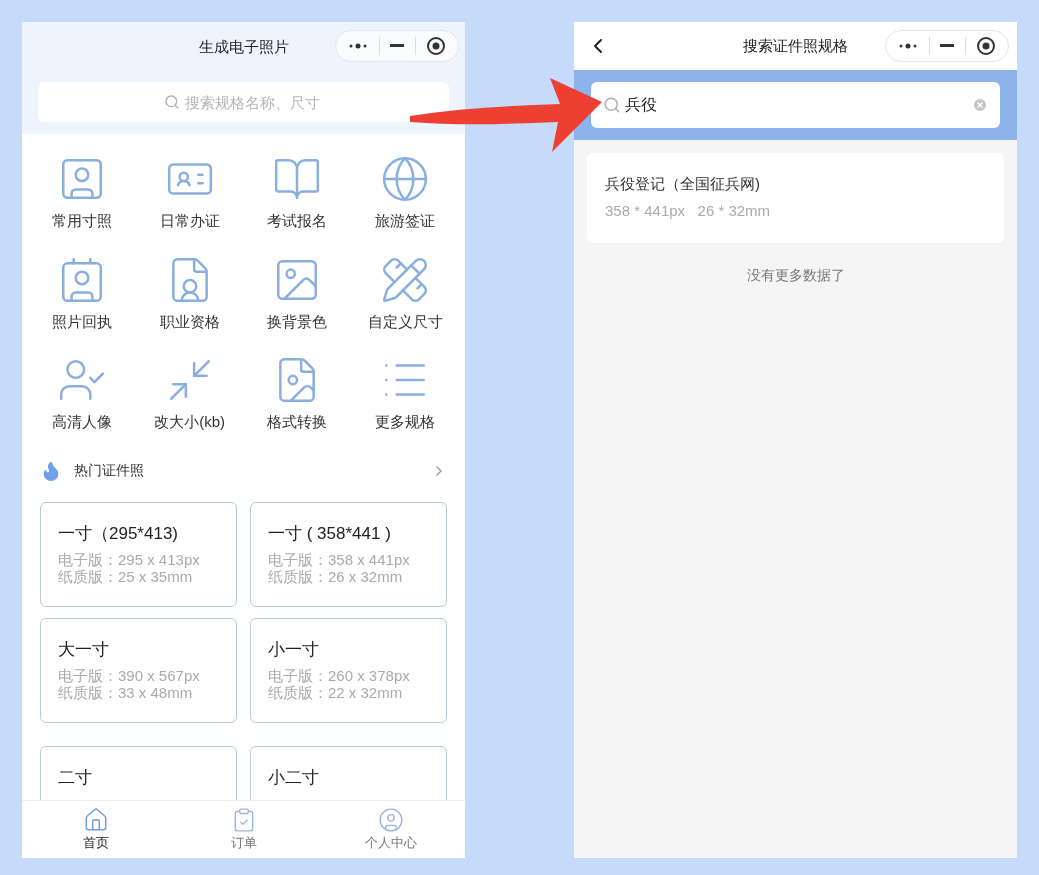  I want to click on electronic-size: 电子版：295 x 413px, so click(129, 559).